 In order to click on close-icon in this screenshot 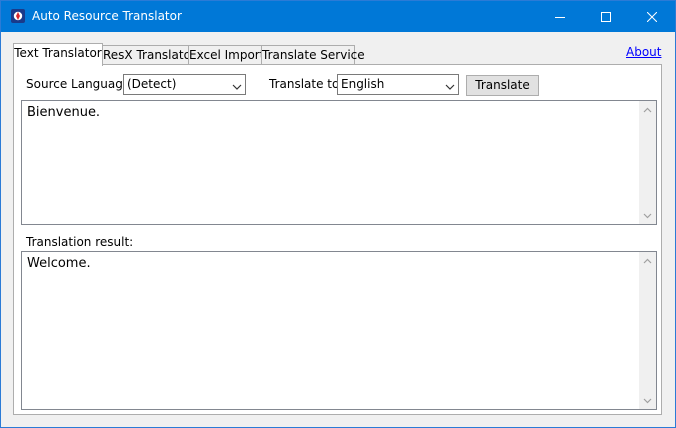, I will do `click(652, 16)`.